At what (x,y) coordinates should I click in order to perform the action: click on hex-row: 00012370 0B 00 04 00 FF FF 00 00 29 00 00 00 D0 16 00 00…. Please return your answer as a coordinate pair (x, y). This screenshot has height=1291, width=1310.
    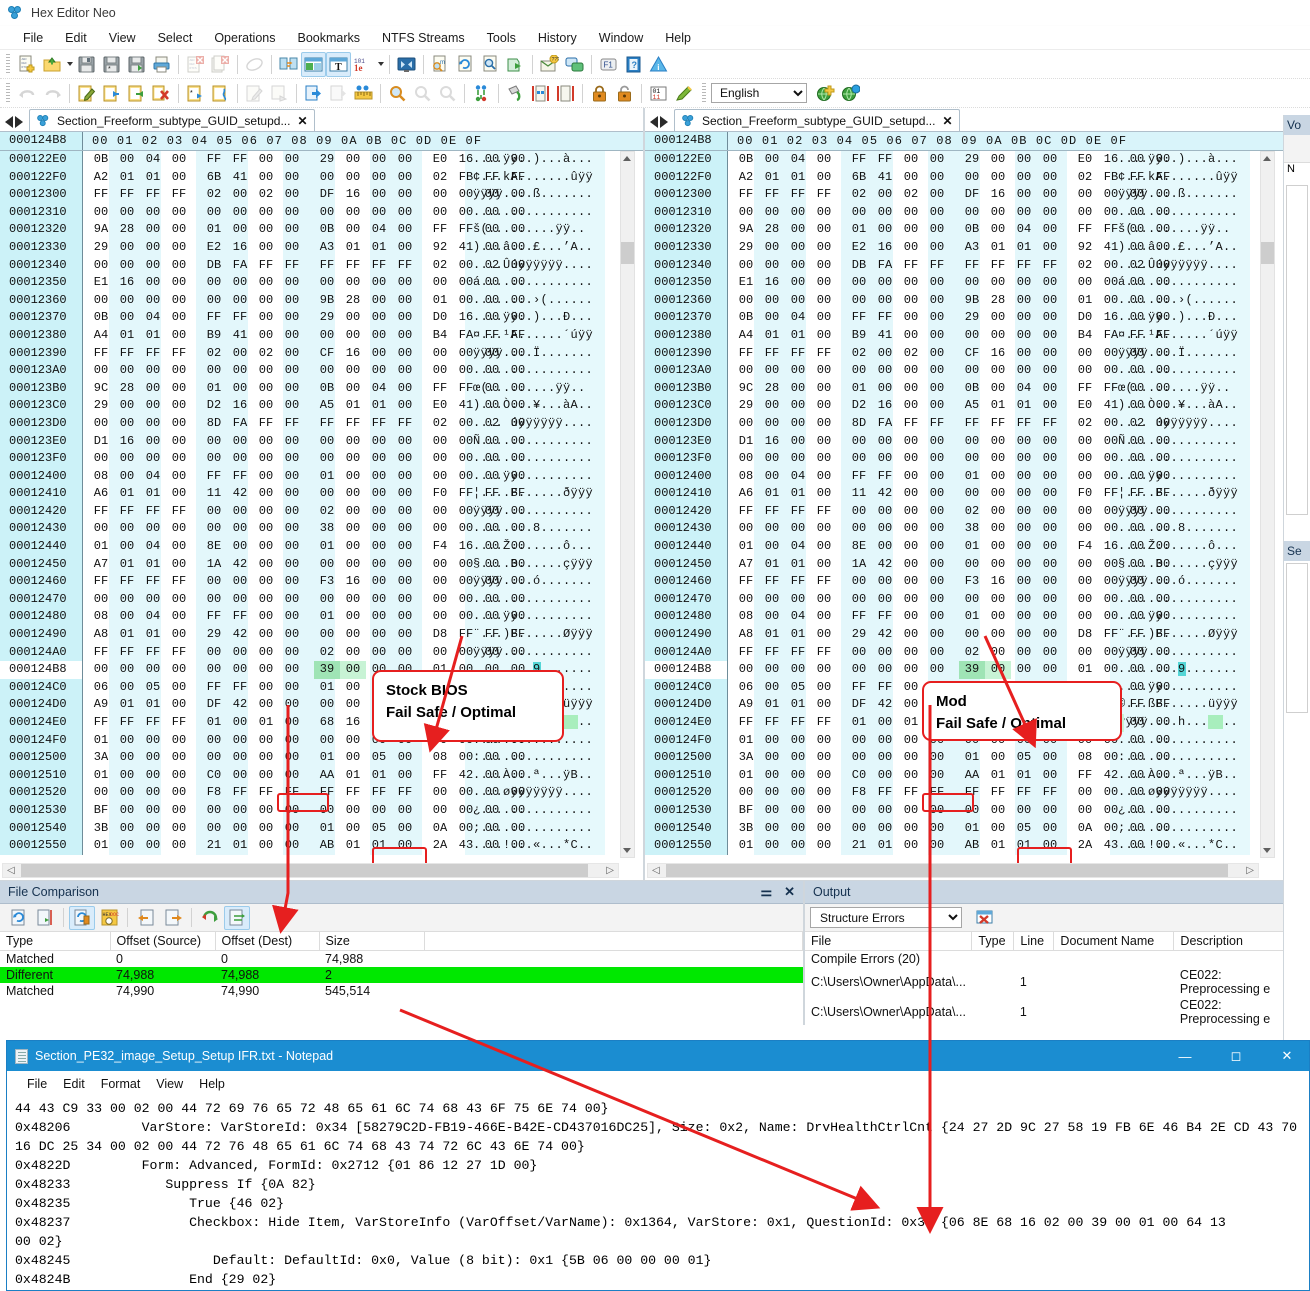
    Looking at the image, I should click on (965, 318).